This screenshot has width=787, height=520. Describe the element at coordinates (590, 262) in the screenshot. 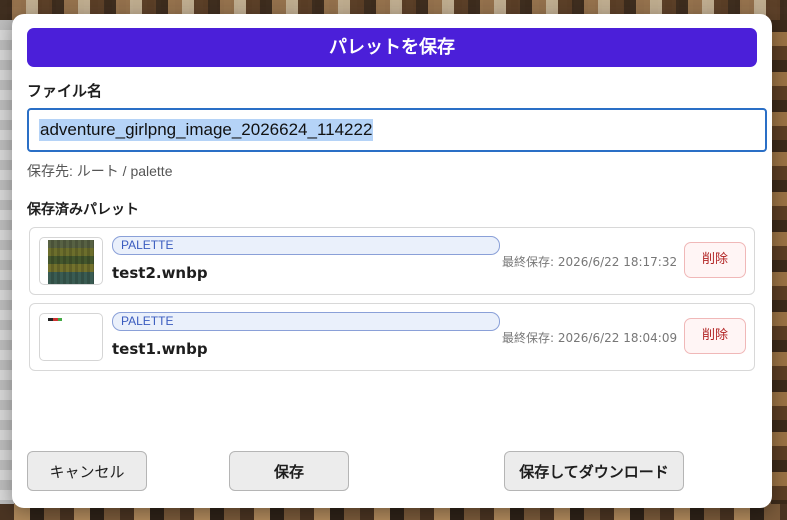

I see `palette-last-saved: 最終保存: 2026/6/22 18:17:32` at that location.